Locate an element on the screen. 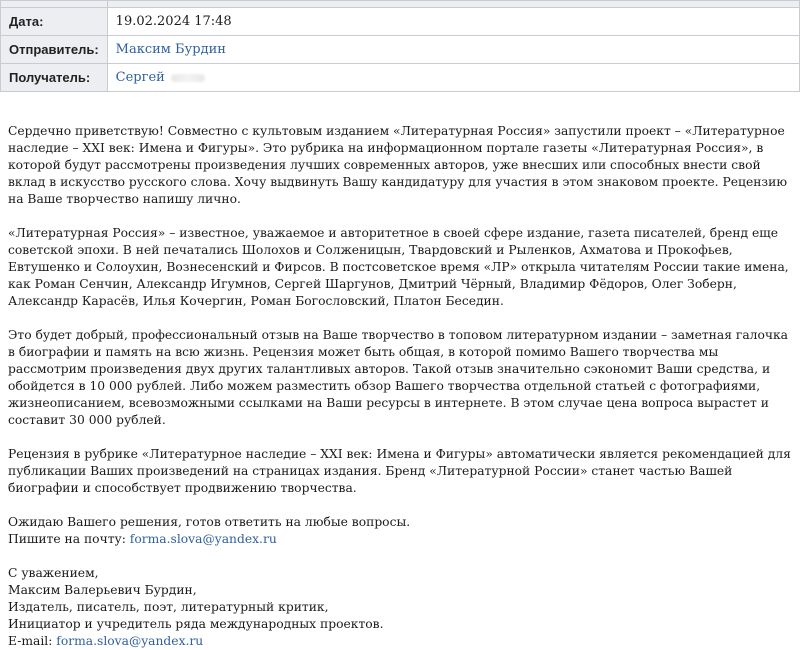 This screenshot has width=800, height=650. sender-link: Максим Бурдин is located at coordinates (171, 49).